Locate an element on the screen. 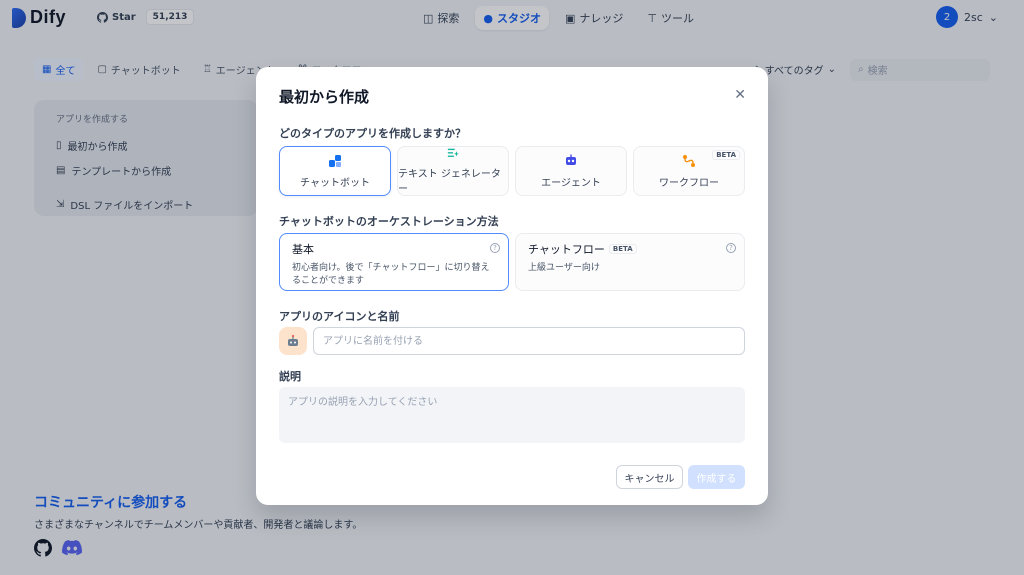 Image resolution: width=1024 pixels, height=575 pixels. type-agent-label: エージェント is located at coordinates (571, 183).